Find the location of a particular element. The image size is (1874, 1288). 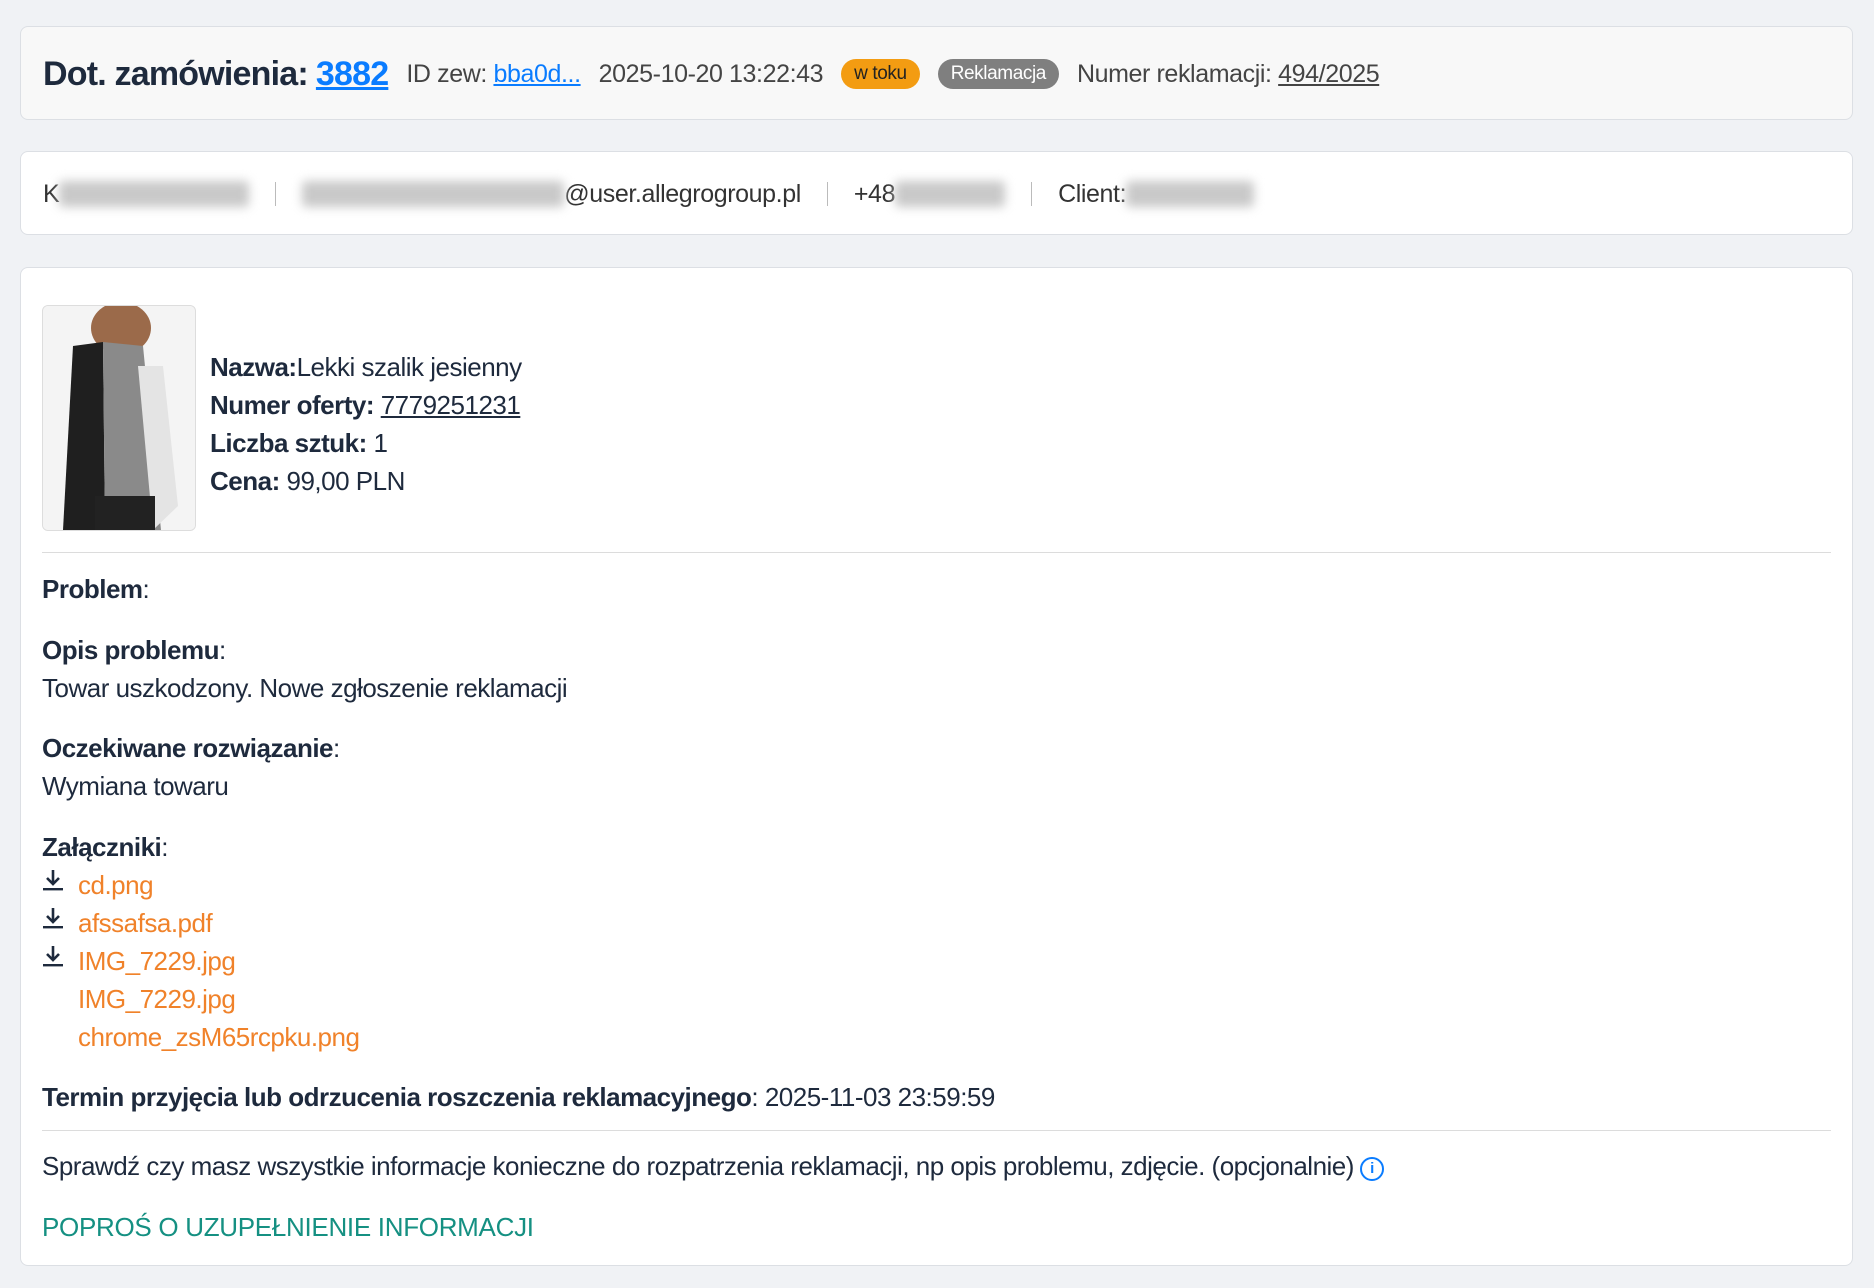

attachment-link: afssafsa.pdf is located at coordinates (145, 923).